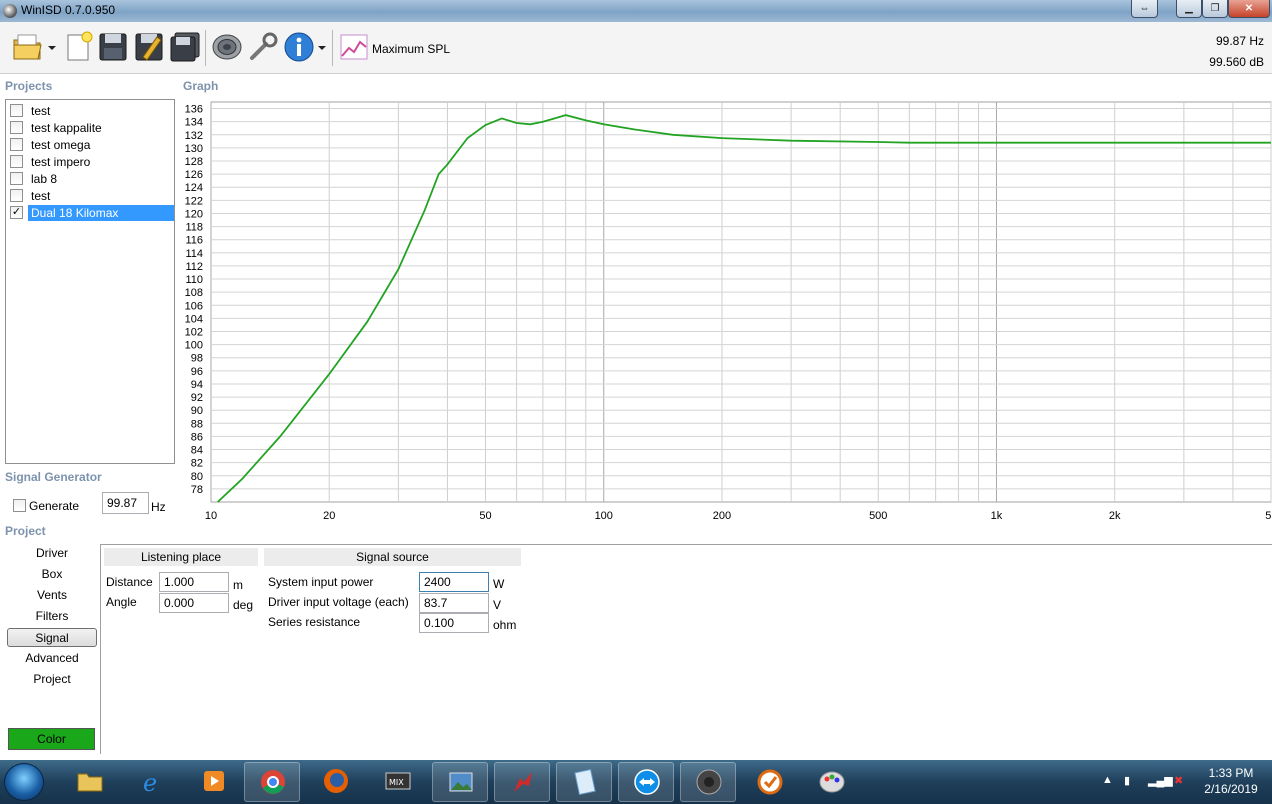 The image size is (1272, 804). Describe the element at coordinates (78, 47) in the screenshot. I see `new-project-icon` at that location.